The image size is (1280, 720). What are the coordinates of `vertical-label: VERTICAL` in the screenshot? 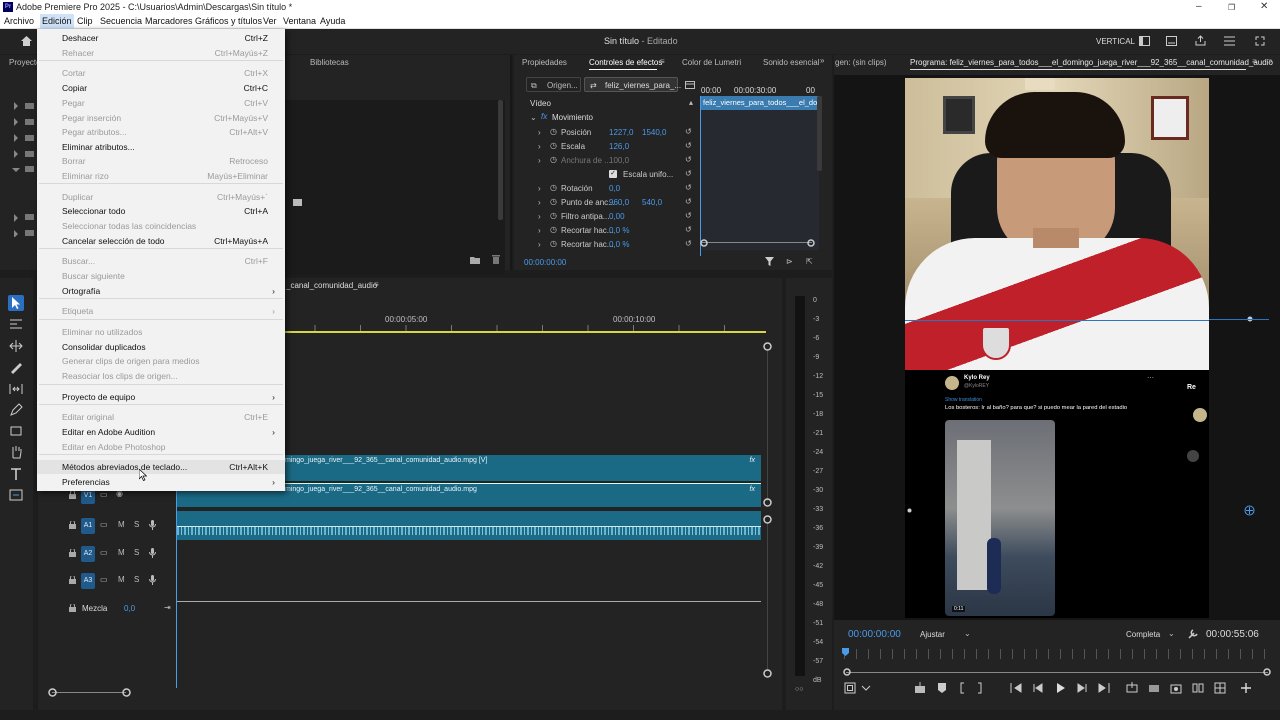 It's located at (1115, 41).